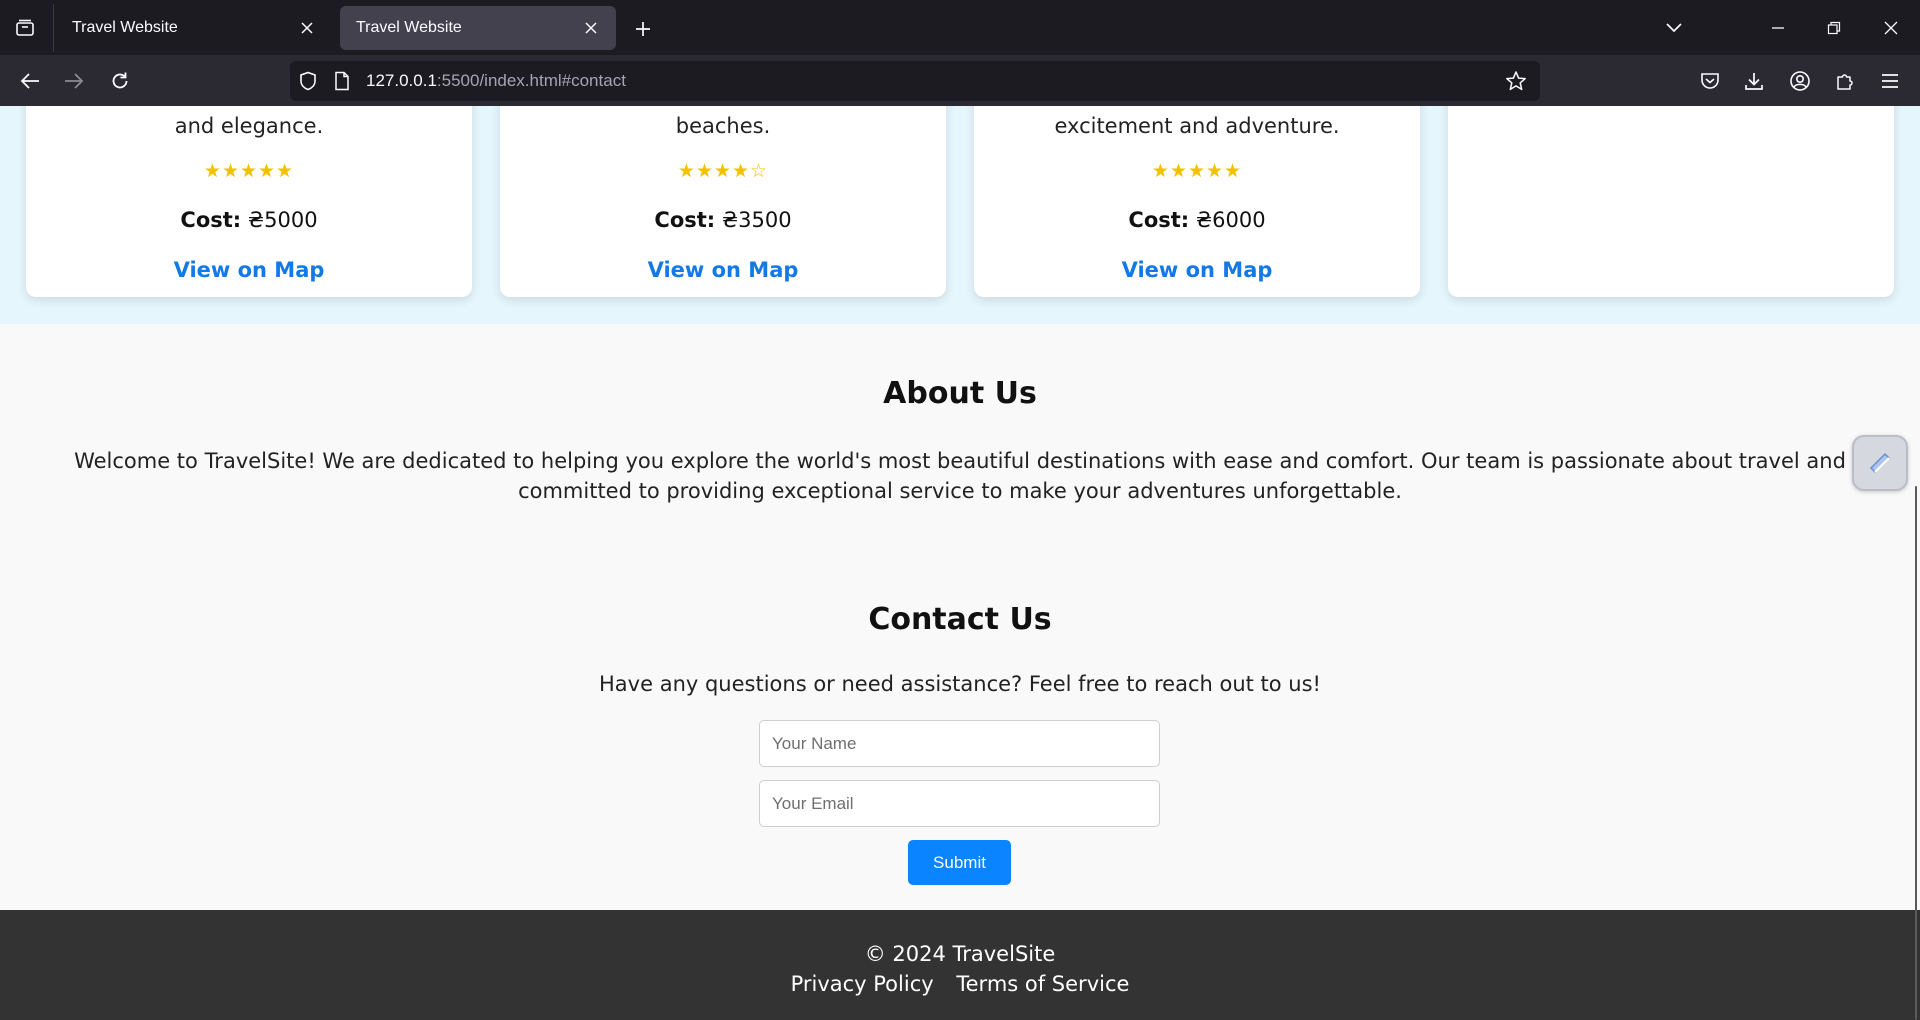  Describe the element at coordinates (723, 126) in the screenshot. I see `card-description: beaches.` at that location.